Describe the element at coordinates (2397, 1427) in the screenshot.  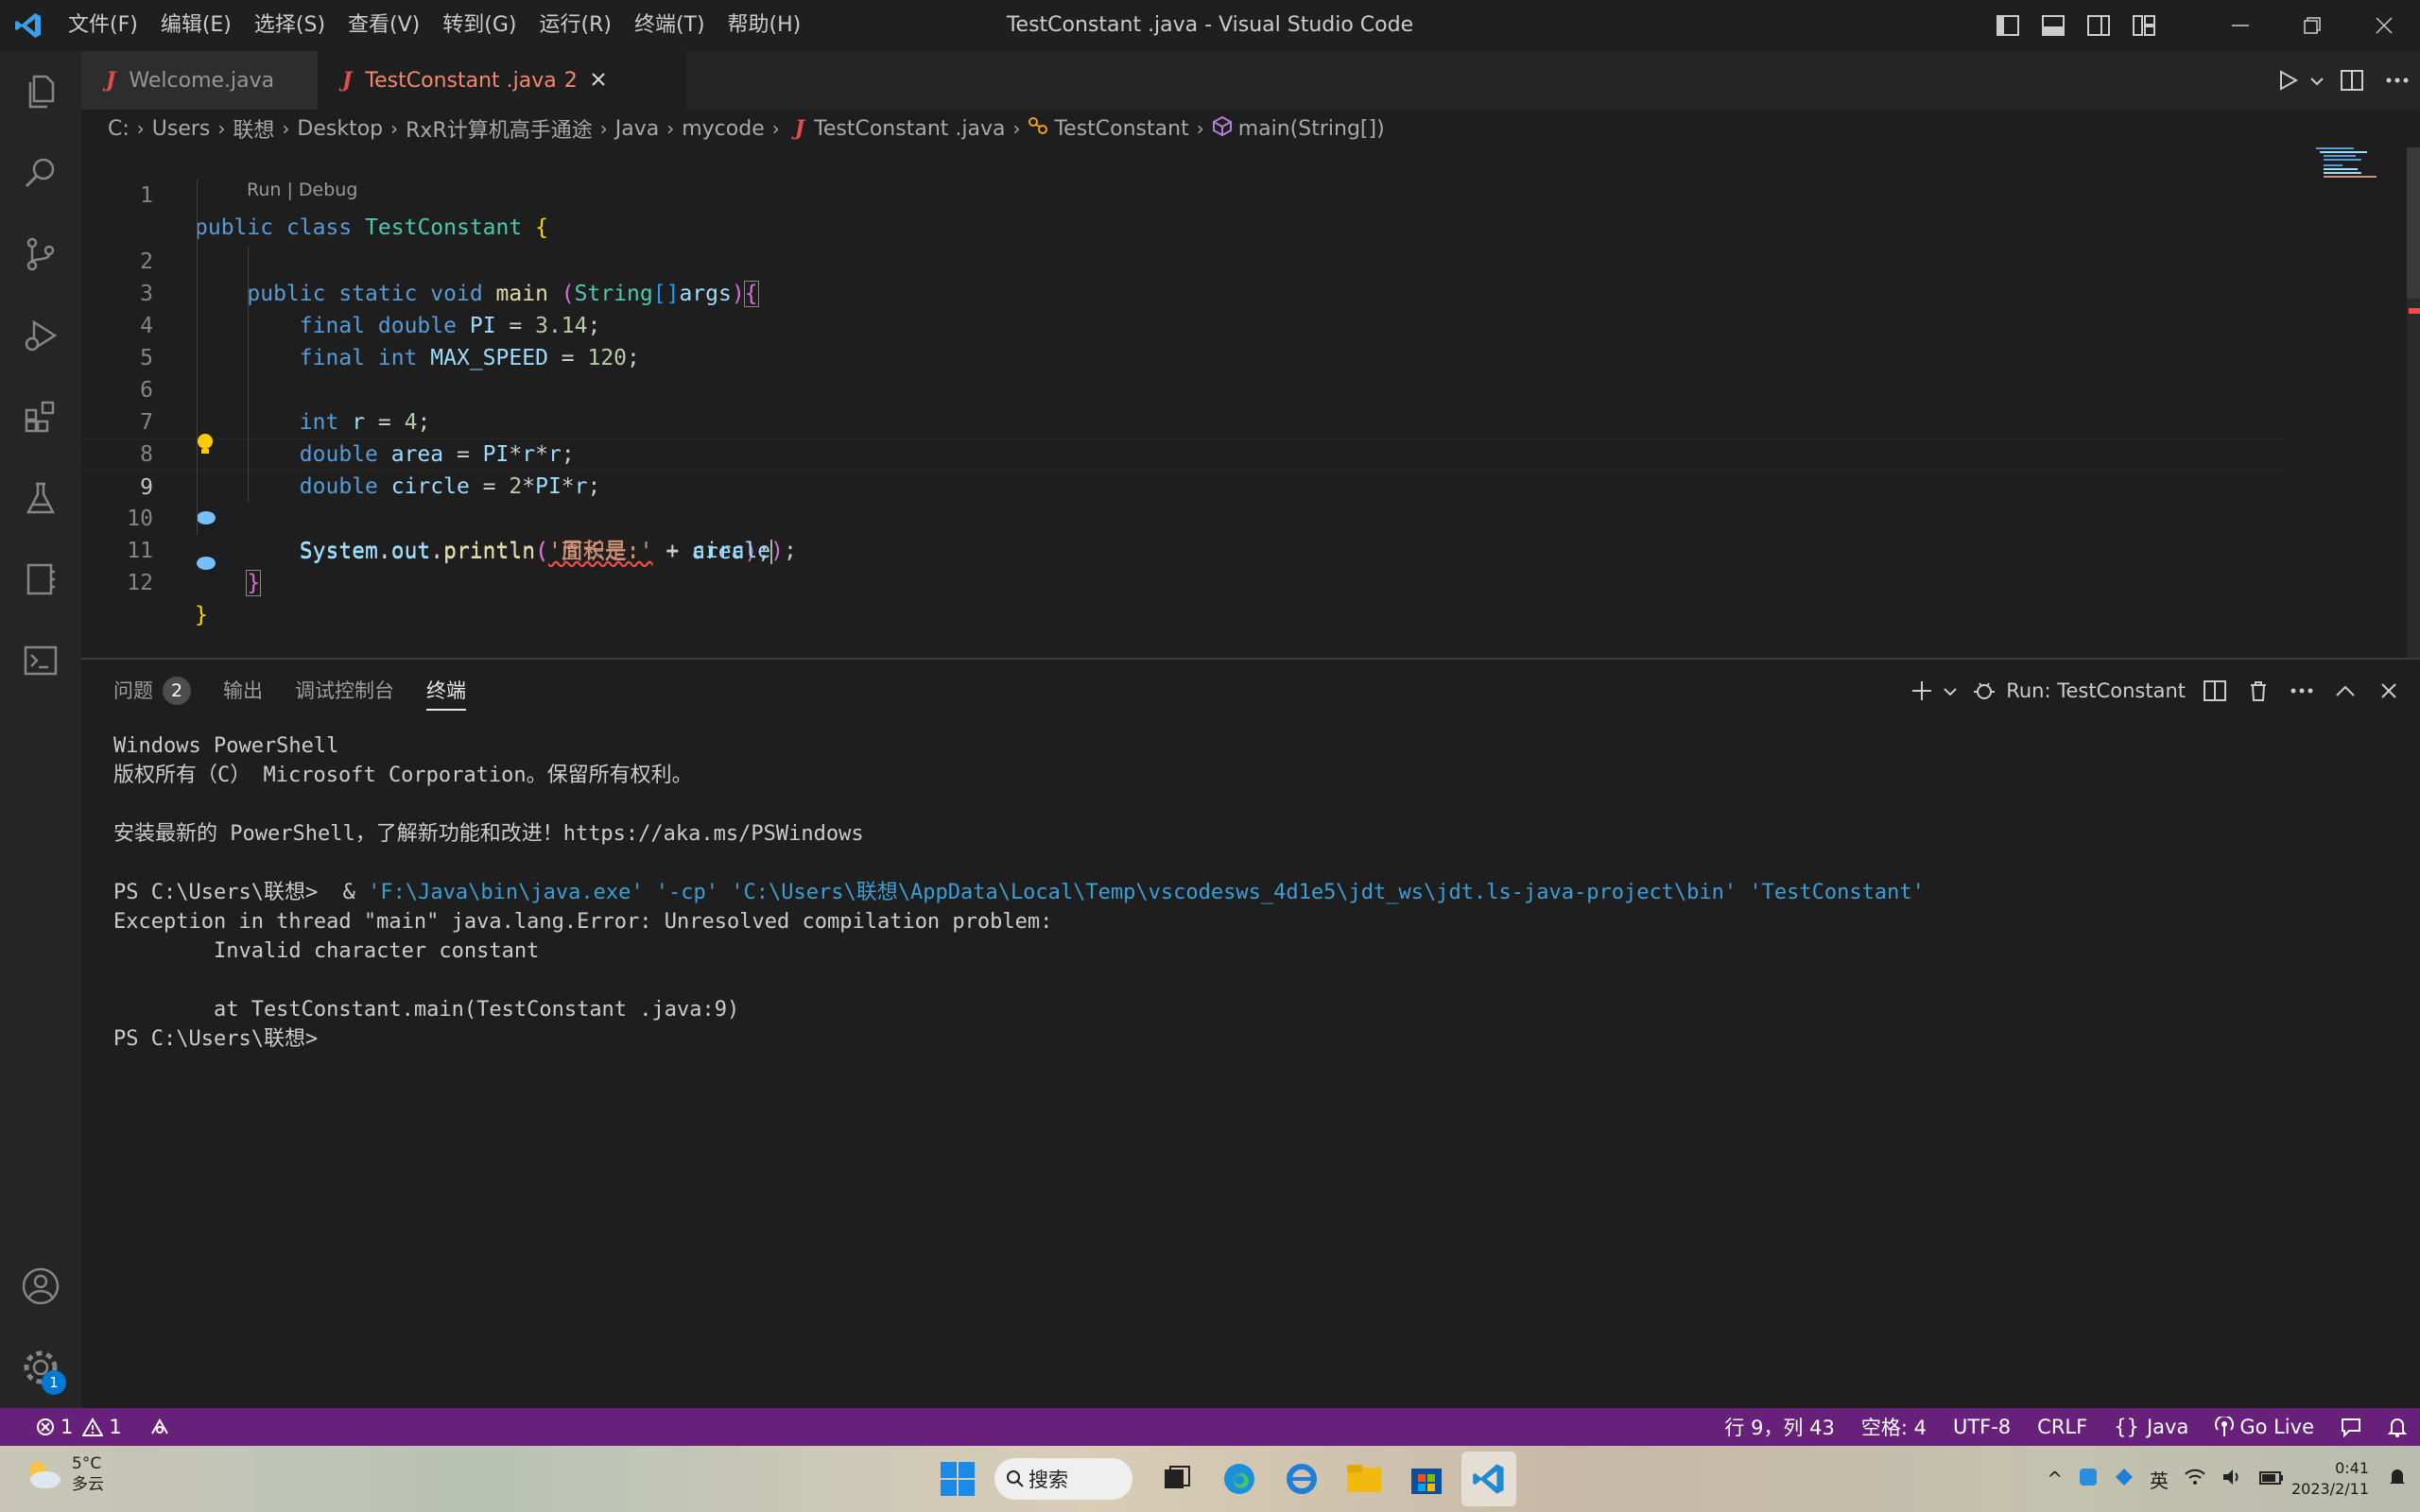
I see `notifications-bell-icon` at that location.